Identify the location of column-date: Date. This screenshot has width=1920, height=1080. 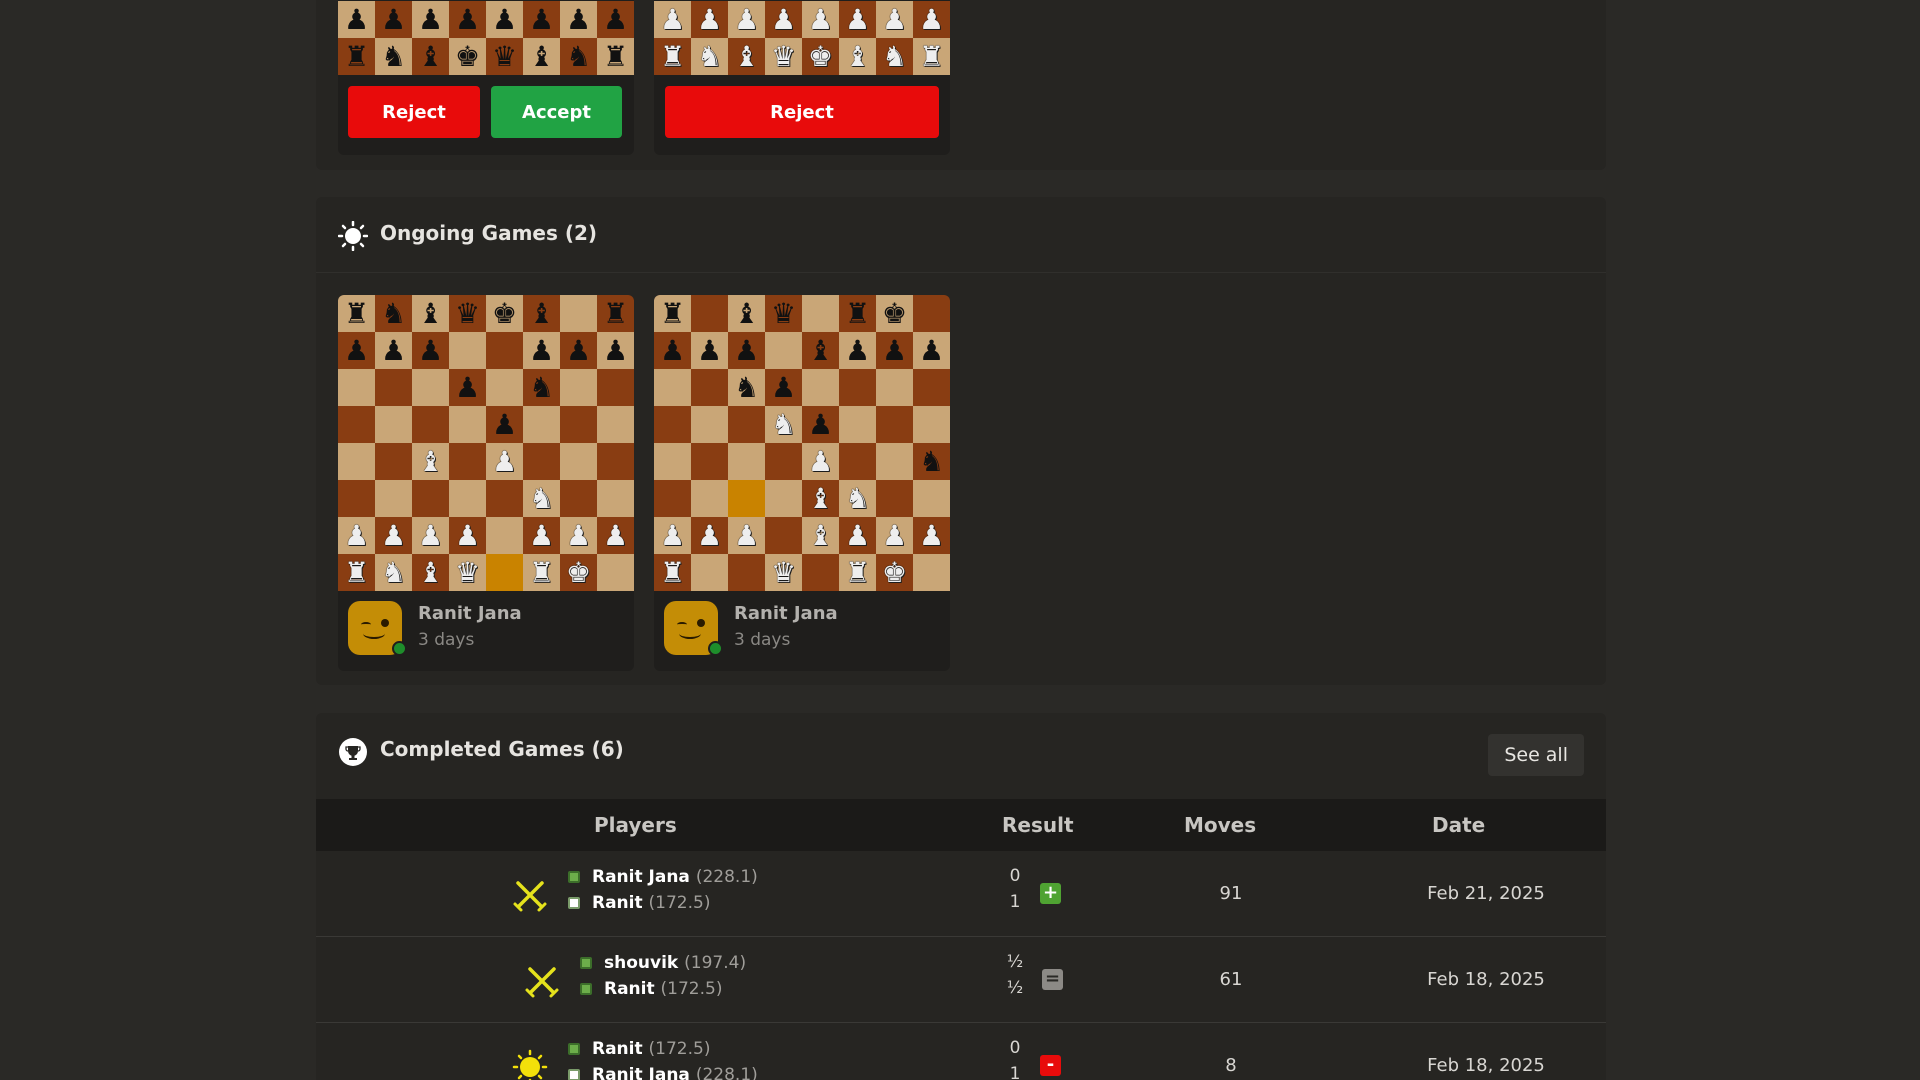
(1458, 825).